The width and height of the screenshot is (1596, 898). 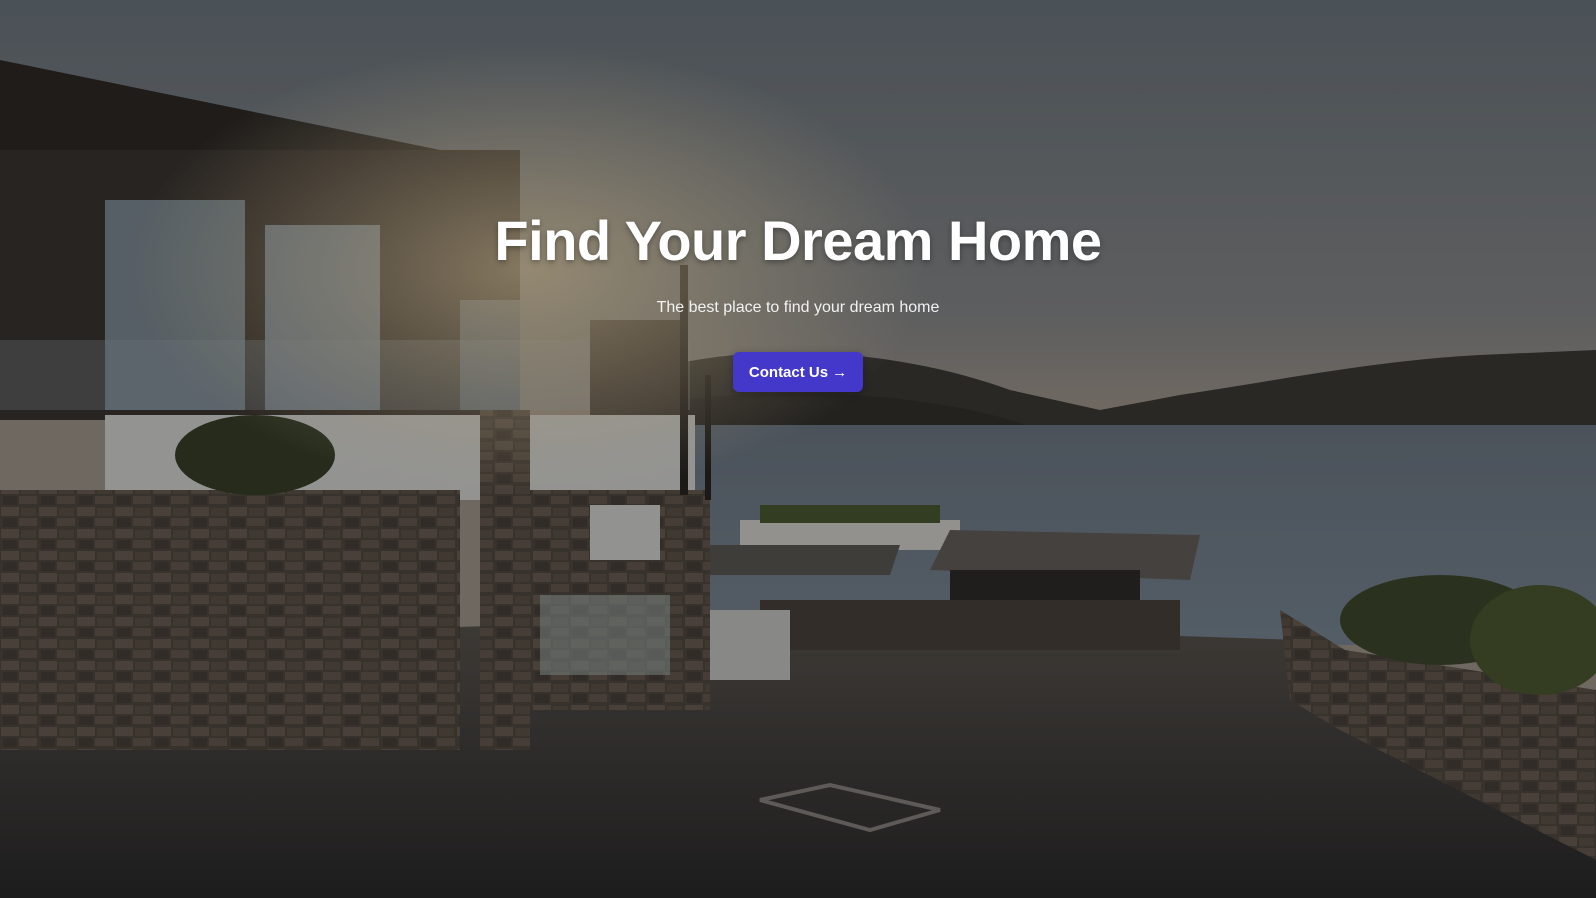 What do you see at coordinates (840, 372) in the screenshot?
I see `arrow-right-icon: →` at bounding box center [840, 372].